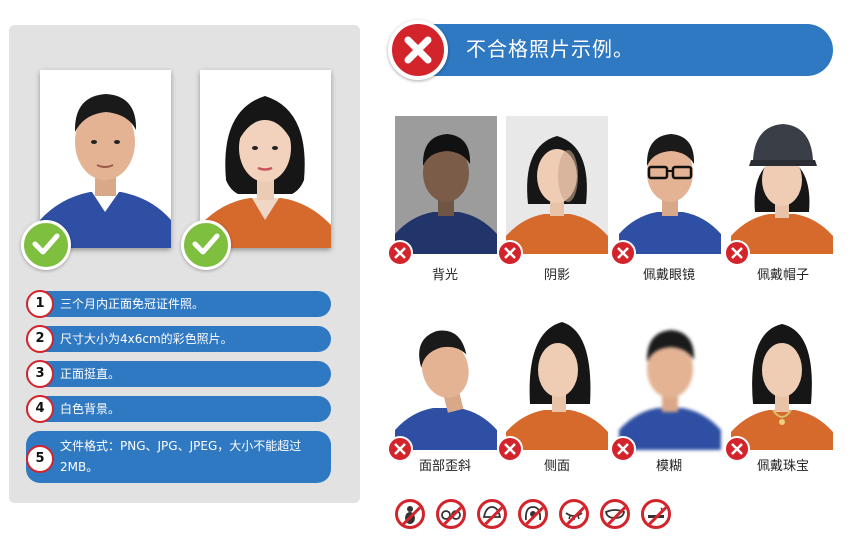  Describe the element at coordinates (265, 159) in the screenshot. I see `good-photo-woman` at that location.